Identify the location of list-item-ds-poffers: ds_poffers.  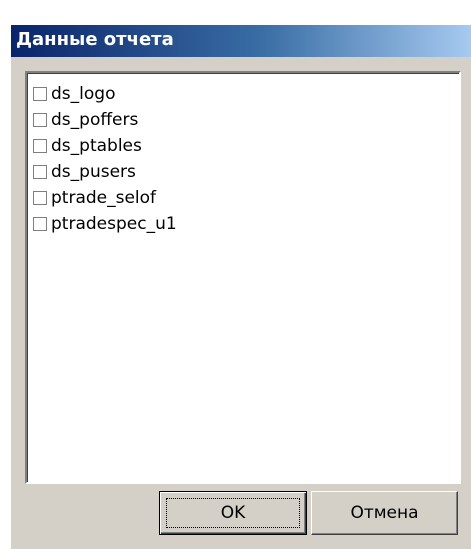
(85, 120).